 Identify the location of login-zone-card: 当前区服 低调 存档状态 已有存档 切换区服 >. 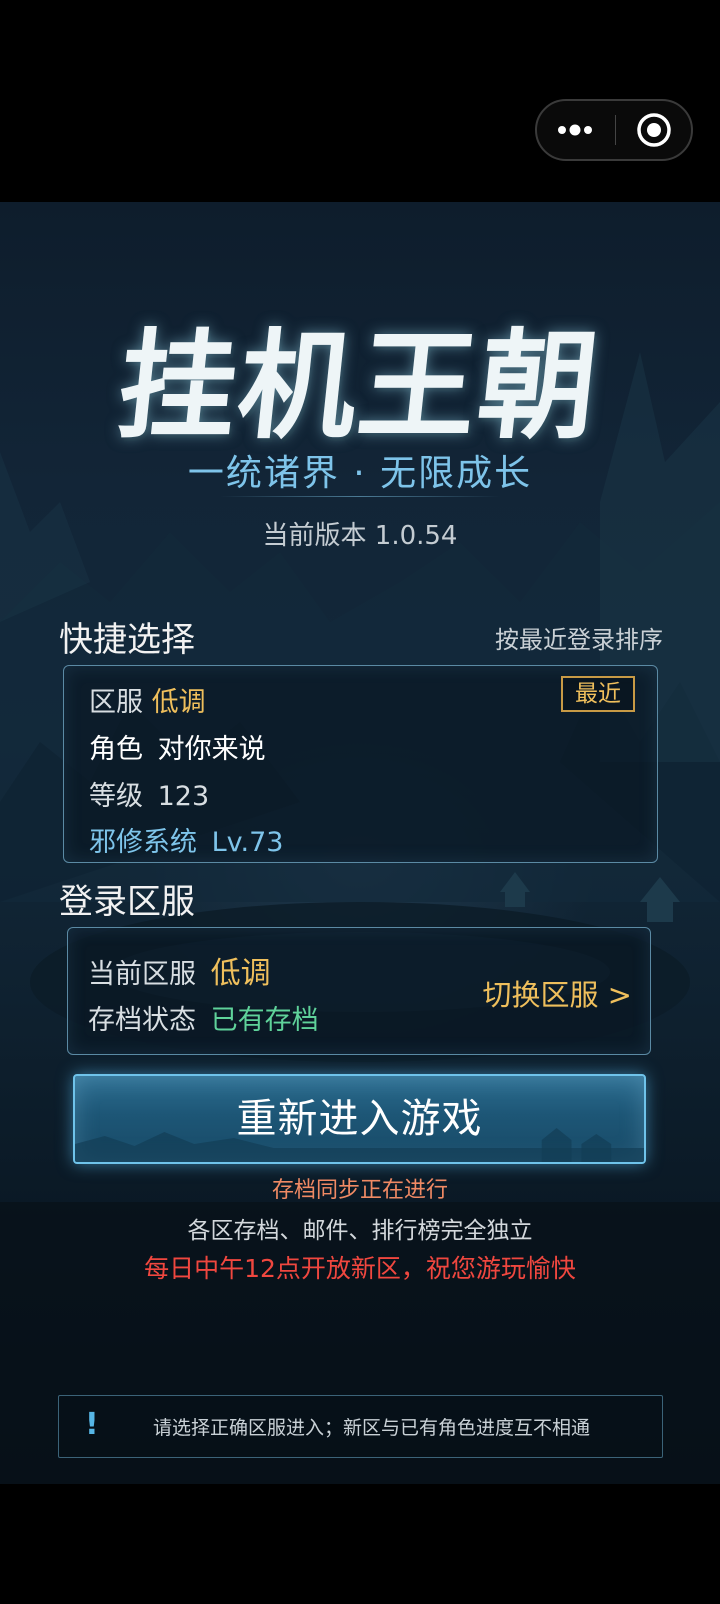
(359, 991).